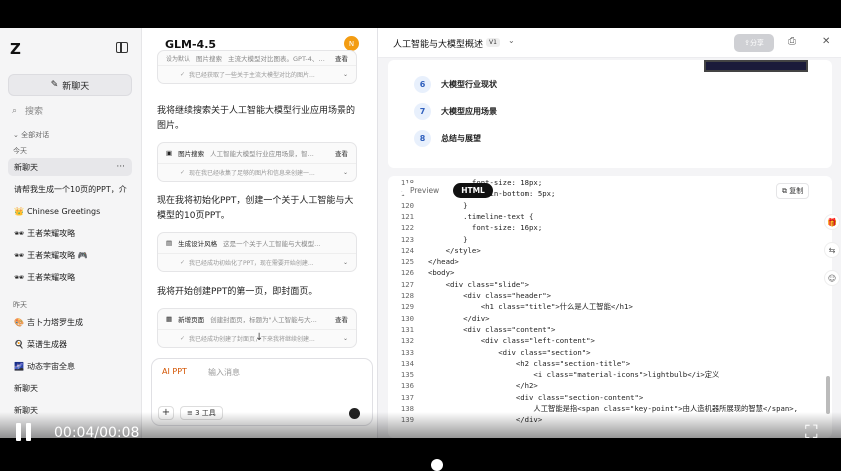  I want to click on copy-button: ⧉ 复制, so click(793, 191).